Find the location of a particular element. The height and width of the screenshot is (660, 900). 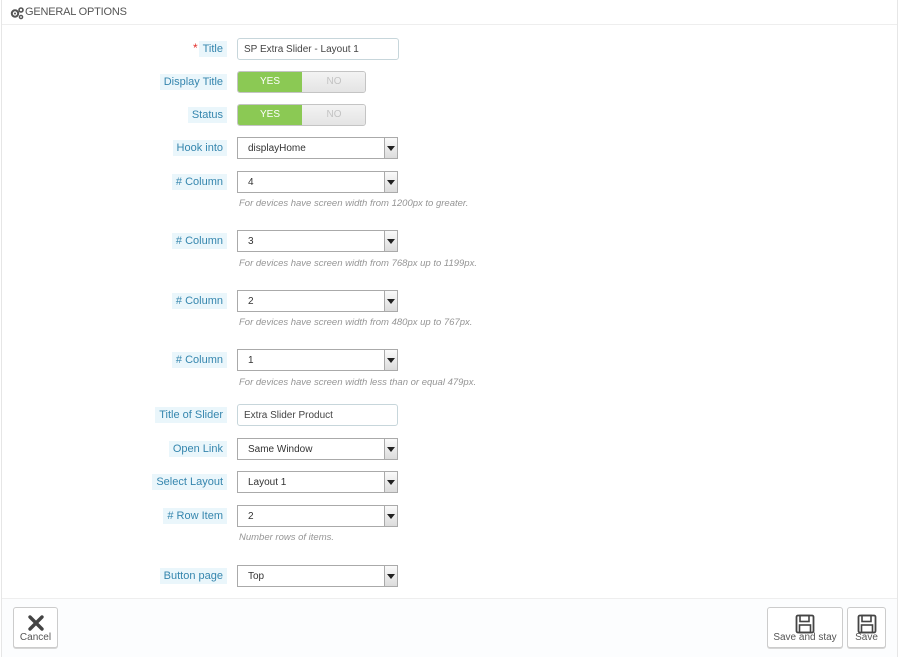

column-select: 2 is located at coordinates (317, 301).